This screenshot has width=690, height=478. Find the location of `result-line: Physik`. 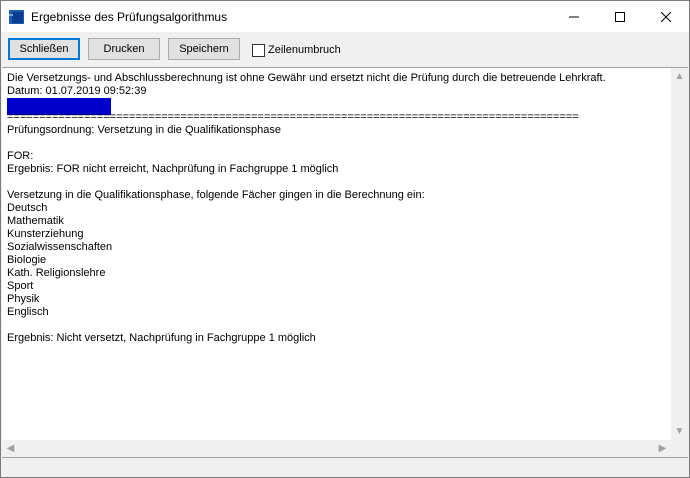

result-line: Physik is located at coordinates (23, 299).